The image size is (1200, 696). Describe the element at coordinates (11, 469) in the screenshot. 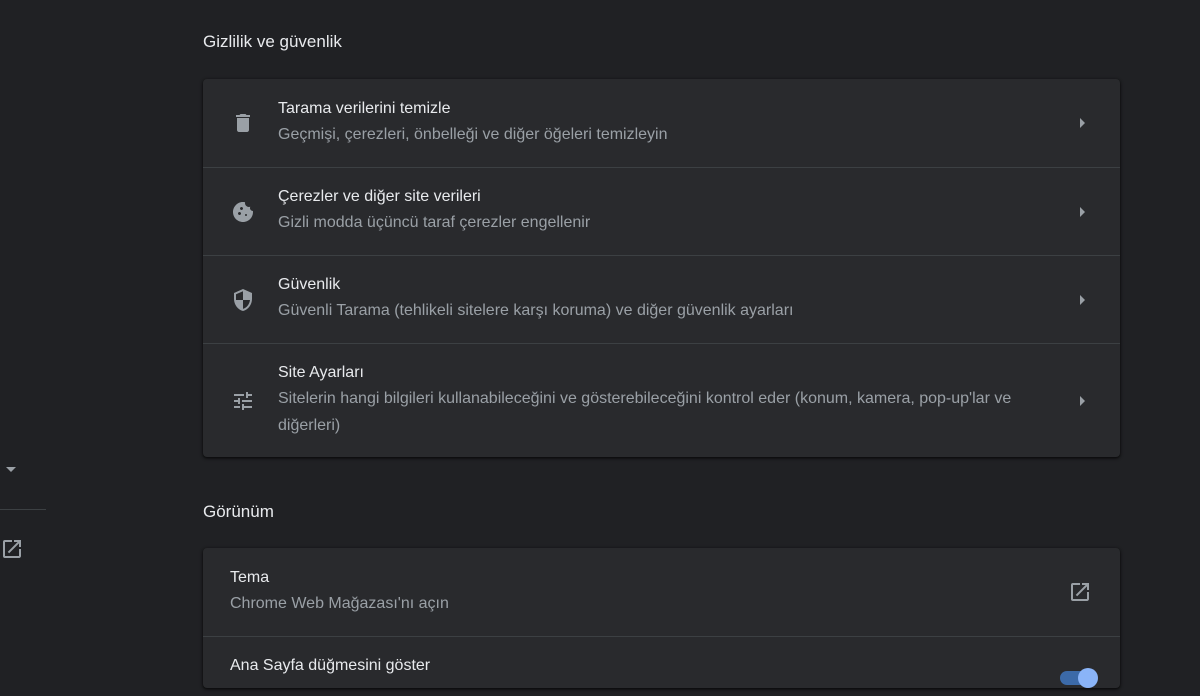

I see `caret-down-icon` at that location.